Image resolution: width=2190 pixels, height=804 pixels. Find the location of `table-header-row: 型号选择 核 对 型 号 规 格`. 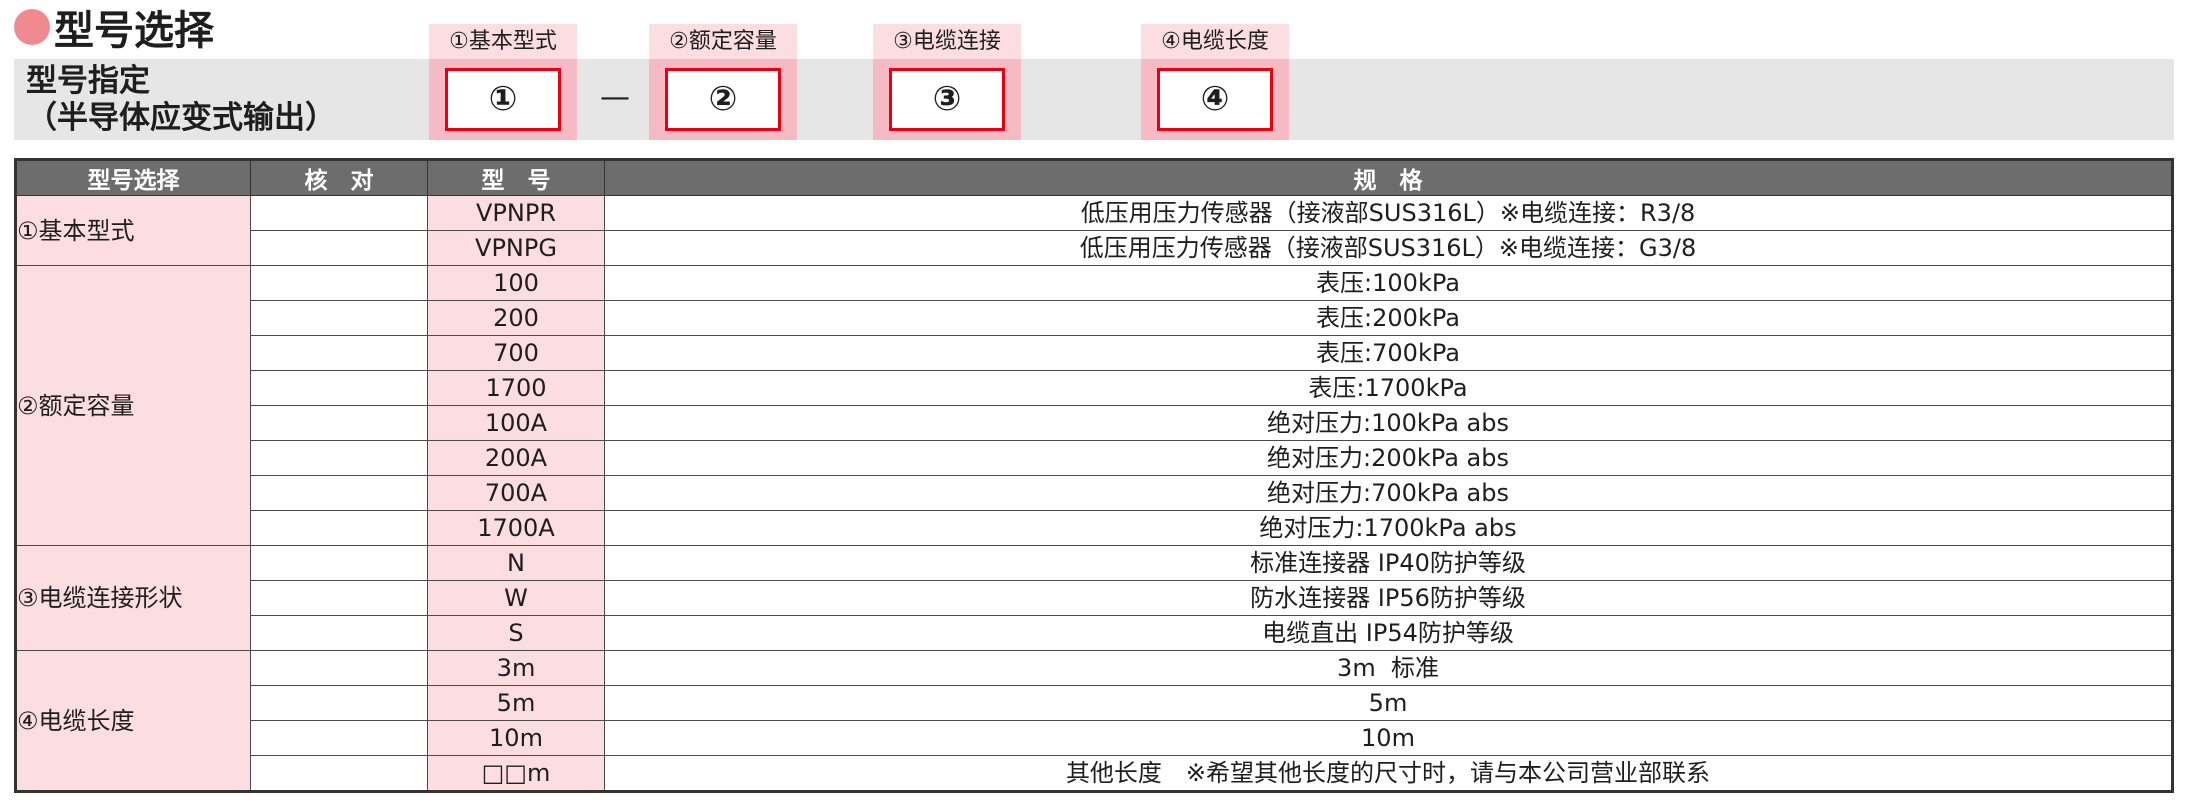

table-header-row: 型号选择 核 对 型 号 规 格 is located at coordinates (1094, 177).